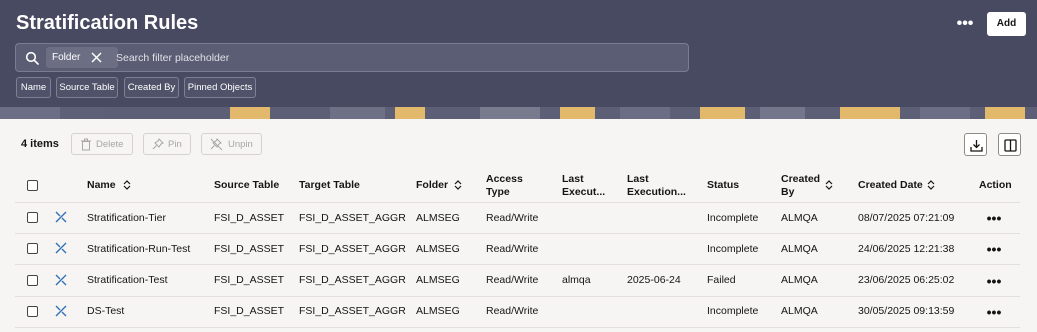 The height and width of the screenshot is (332, 1037). I want to click on pin-button: Pin, so click(167, 144).